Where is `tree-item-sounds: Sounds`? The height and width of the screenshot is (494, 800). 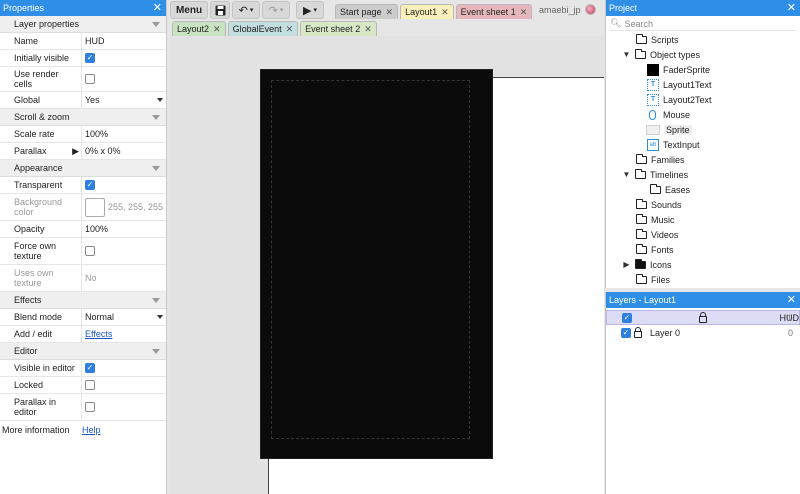
tree-item-sounds: Sounds is located at coordinates (703, 204).